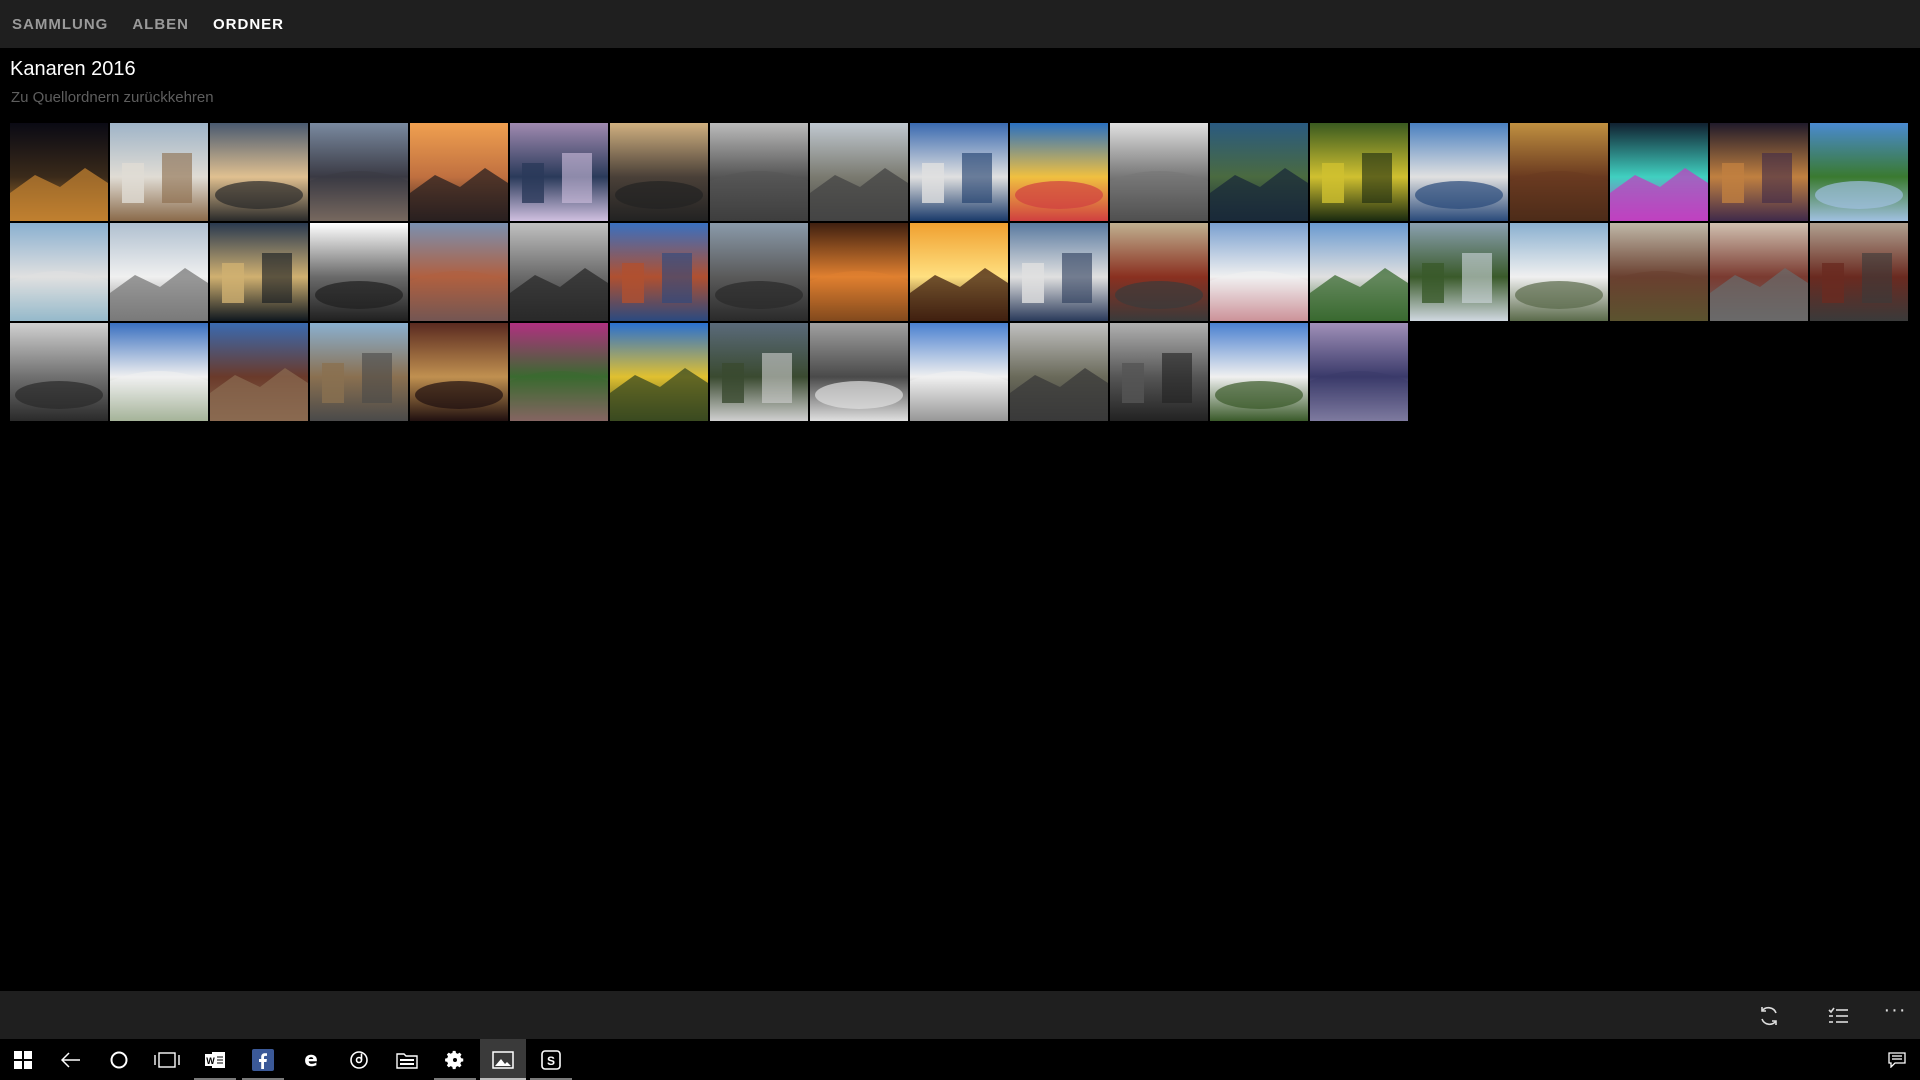 This screenshot has height=1080, width=1920. Describe the element at coordinates (248, 24) in the screenshot. I see `nav-tab-folders: ORDNER` at that location.